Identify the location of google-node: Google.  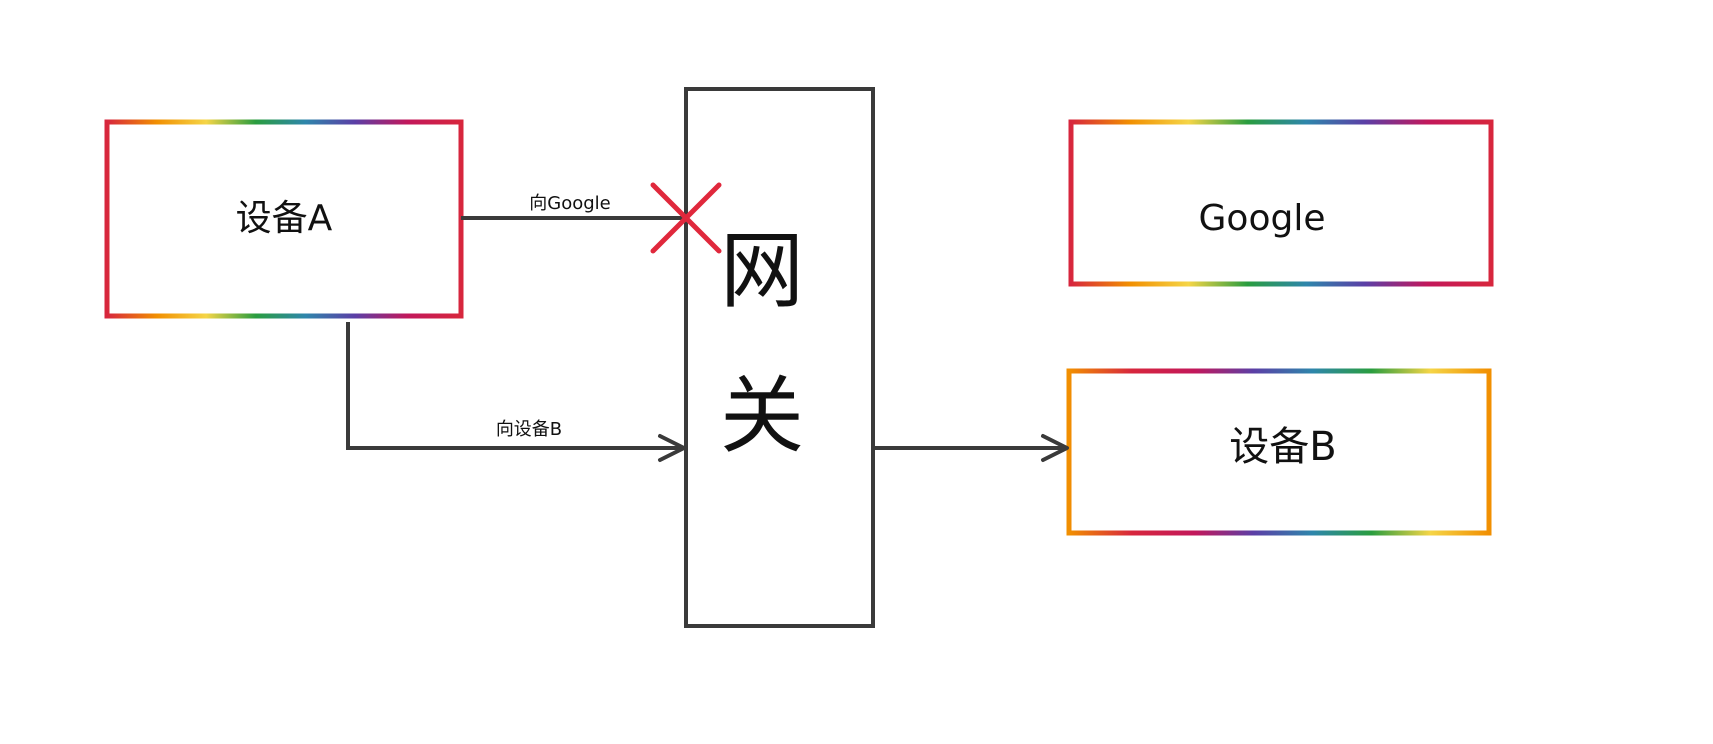
(1281, 203).